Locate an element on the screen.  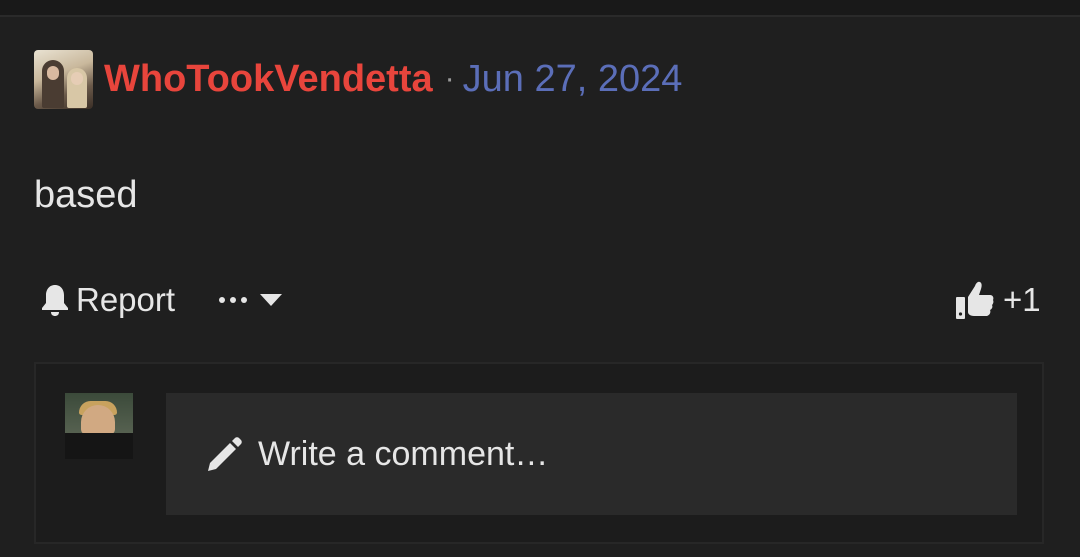
like-button: +1 is located at coordinates (998, 300).